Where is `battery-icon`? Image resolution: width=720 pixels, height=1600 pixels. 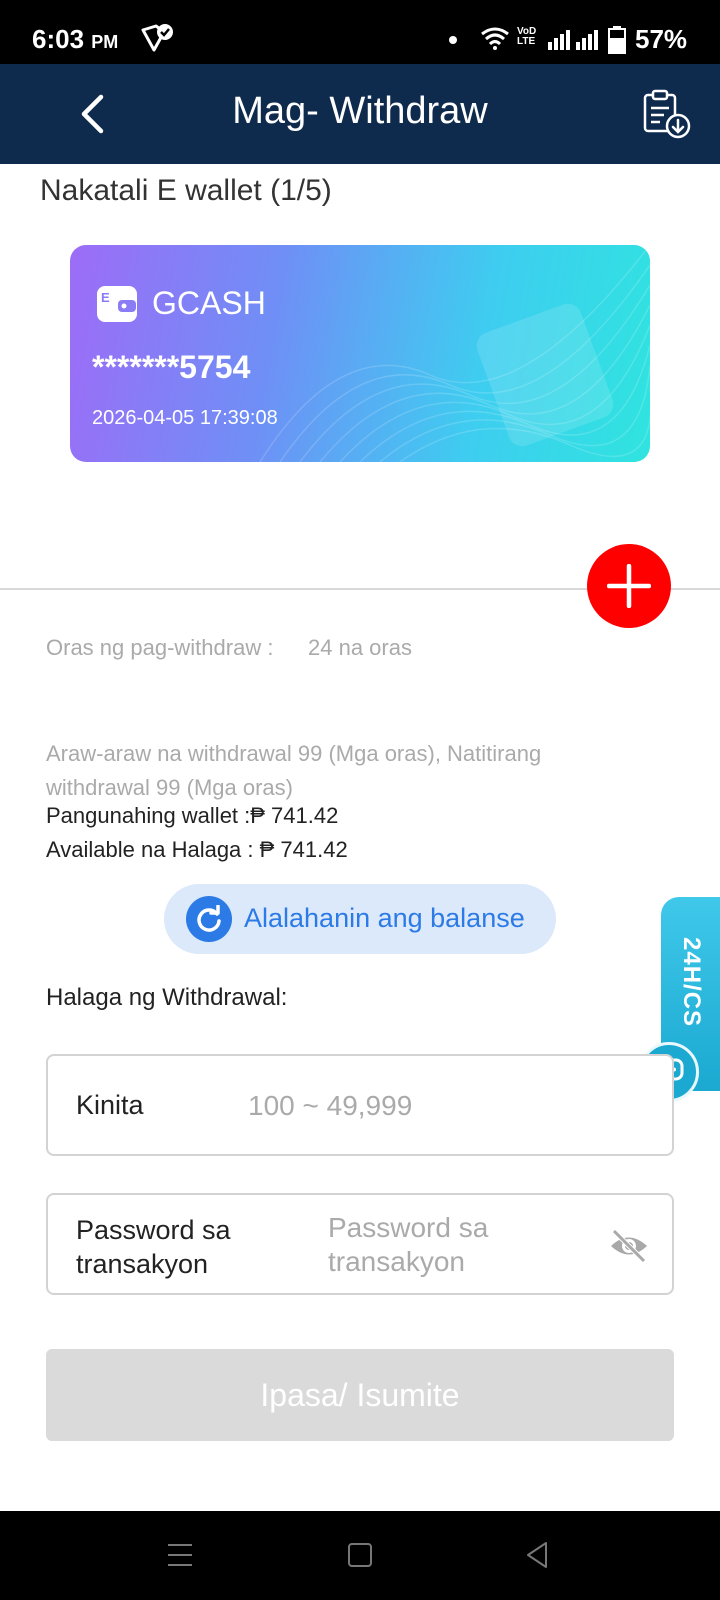
battery-icon is located at coordinates (617, 40).